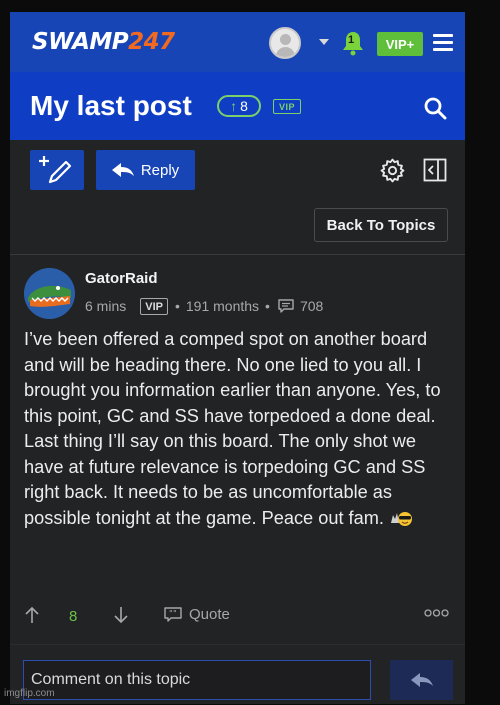  What do you see at coordinates (381, 225) in the screenshot?
I see `back-to-topics-button: Back To Topics` at bounding box center [381, 225].